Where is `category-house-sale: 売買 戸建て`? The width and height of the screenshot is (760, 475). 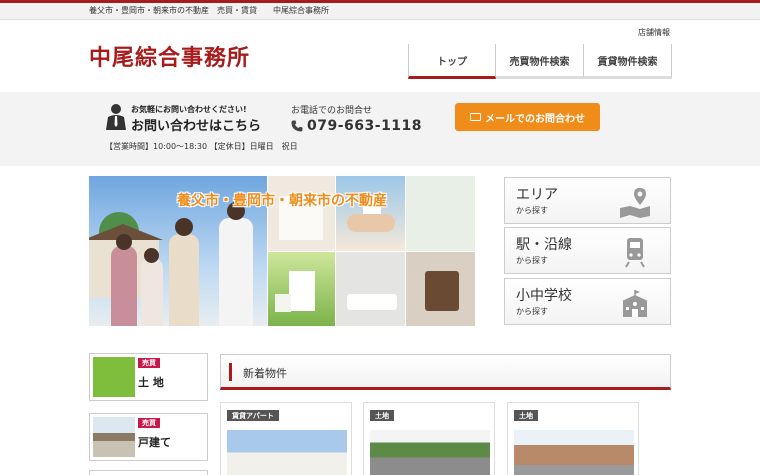 category-house-sale: 売買 戸建て is located at coordinates (148, 437).